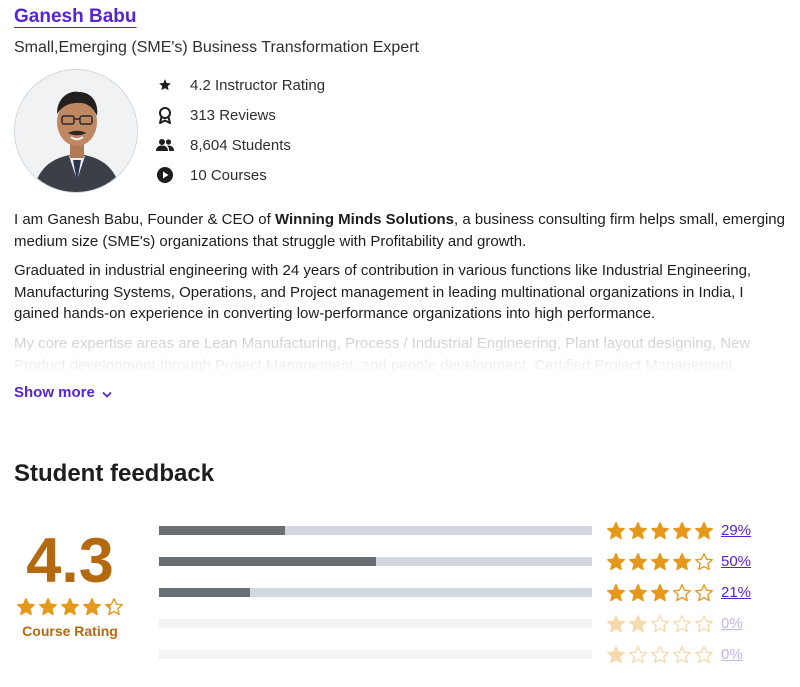 The height and width of the screenshot is (687, 800). I want to click on rating-row-3-stars: 21%, so click(455, 592).